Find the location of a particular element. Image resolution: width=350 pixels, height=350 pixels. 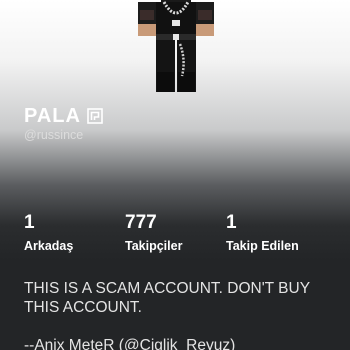

followers-label: Takipçiler is located at coordinates (154, 246).